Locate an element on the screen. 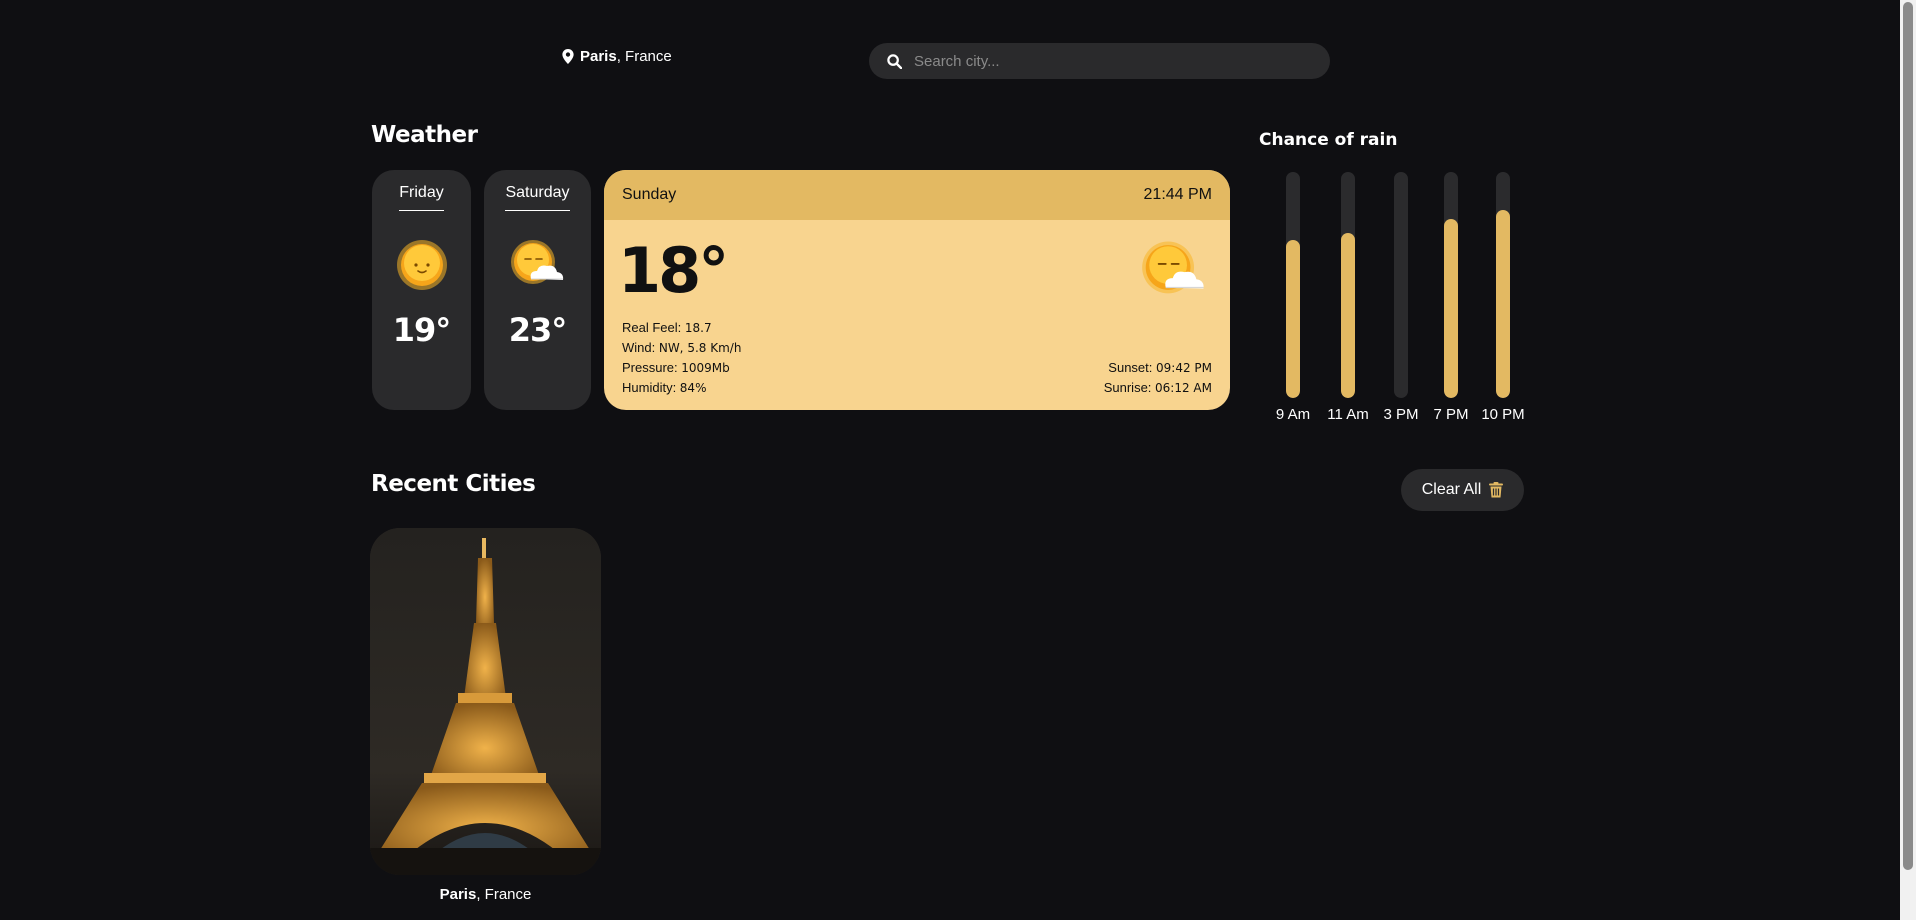  recent-city-country: , France is located at coordinates (504, 894).